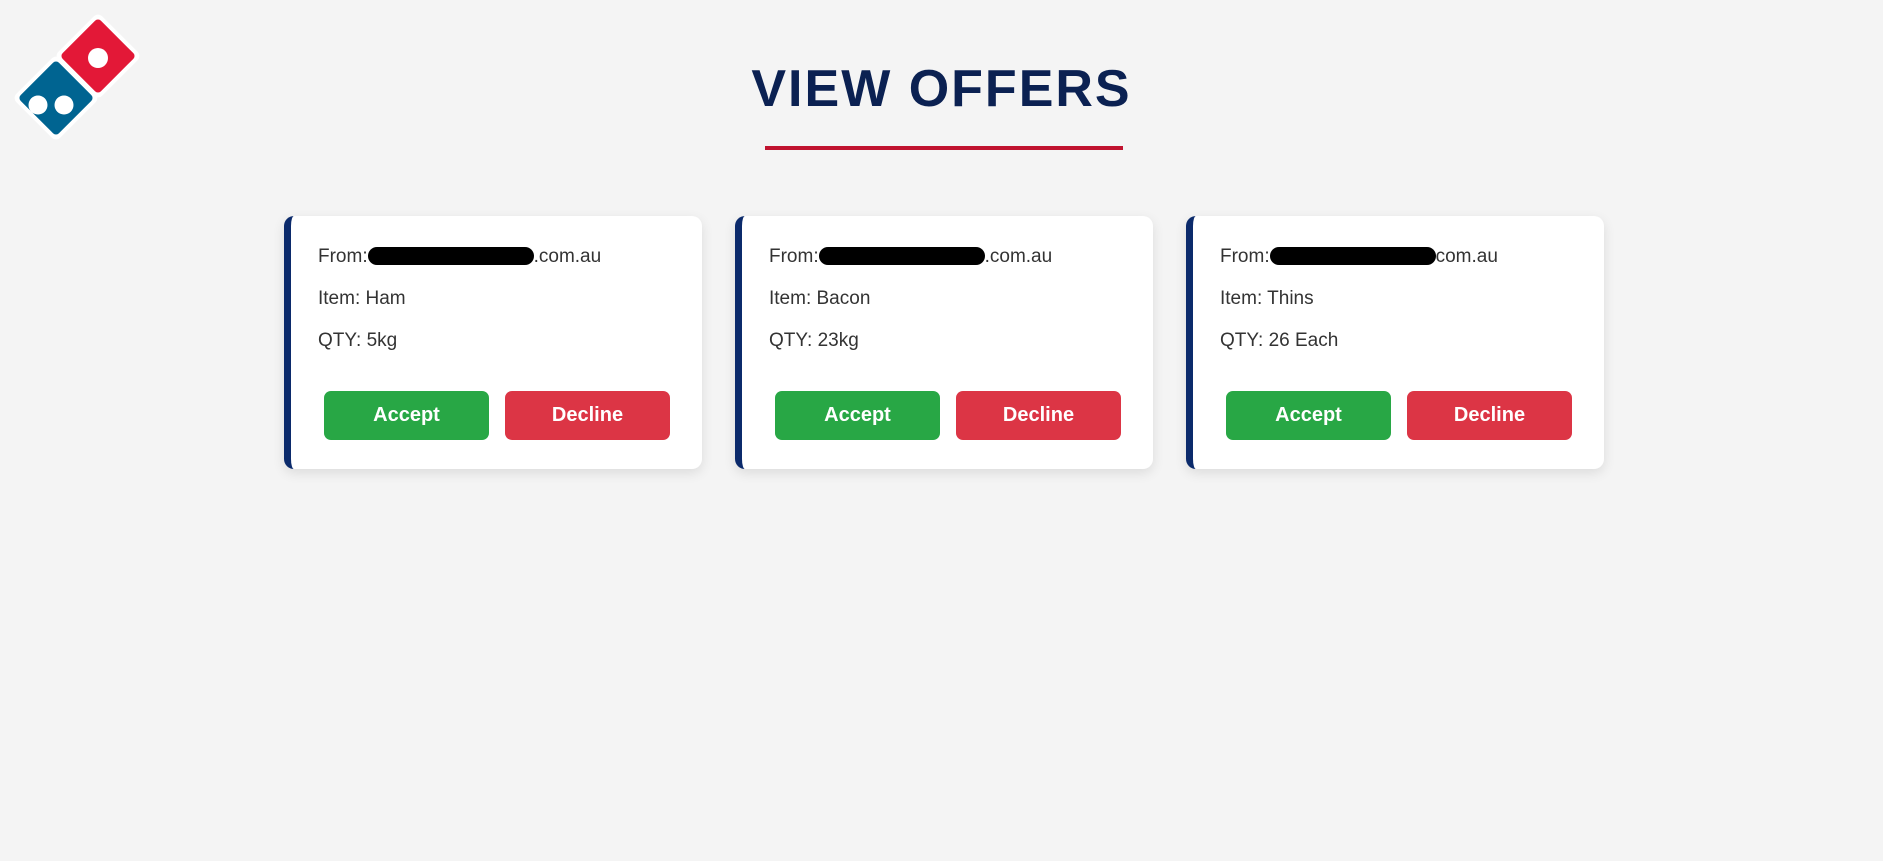 The height and width of the screenshot is (861, 1883). I want to click on page-title: VIEW OFFERS, so click(941, 89).